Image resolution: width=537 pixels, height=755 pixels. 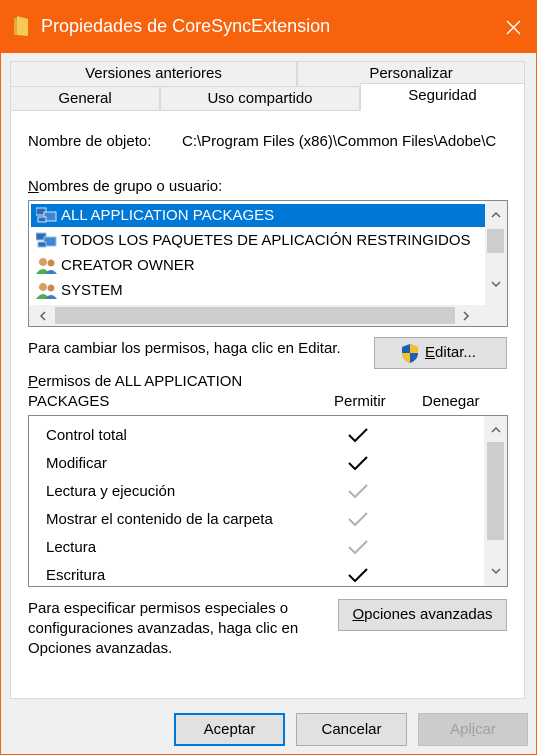 I want to click on group-name: SYSTEM, so click(x=92, y=290).